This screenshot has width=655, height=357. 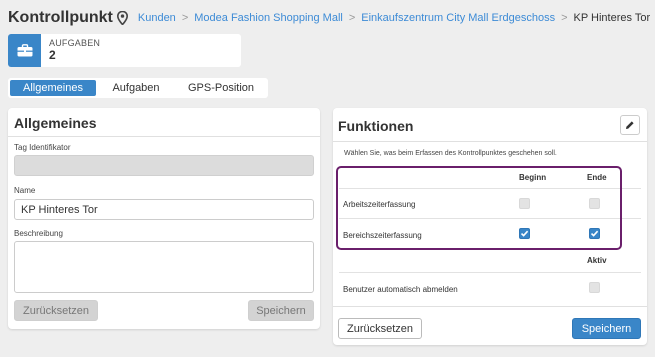 I want to click on breadcrumb-item-current: KP Hinteres Tor, so click(x=612, y=18).